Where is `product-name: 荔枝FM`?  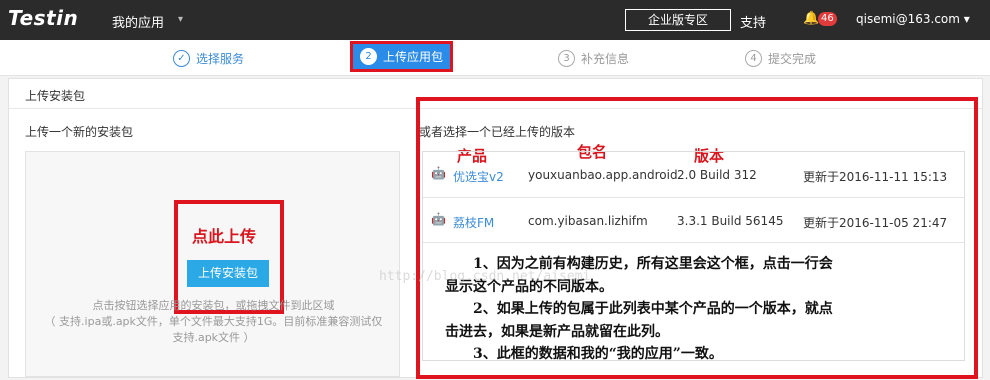 product-name: 荔枝FM is located at coordinates (473, 222).